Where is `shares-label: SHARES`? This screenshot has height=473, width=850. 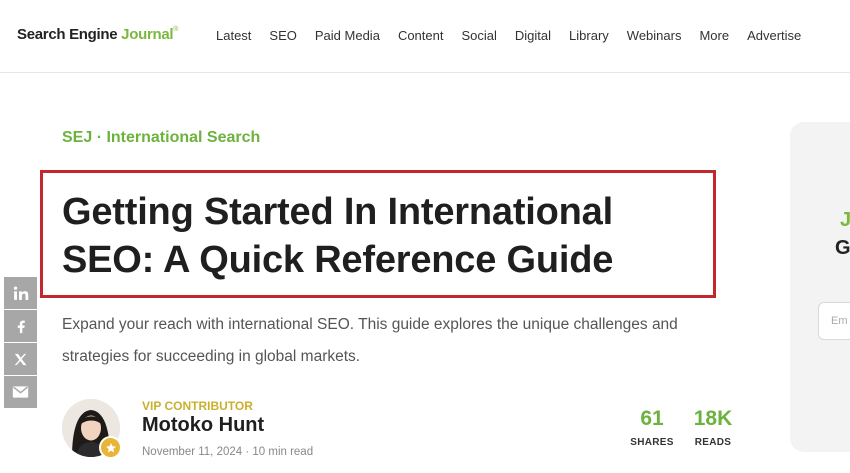 shares-label: SHARES is located at coordinates (652, 442).